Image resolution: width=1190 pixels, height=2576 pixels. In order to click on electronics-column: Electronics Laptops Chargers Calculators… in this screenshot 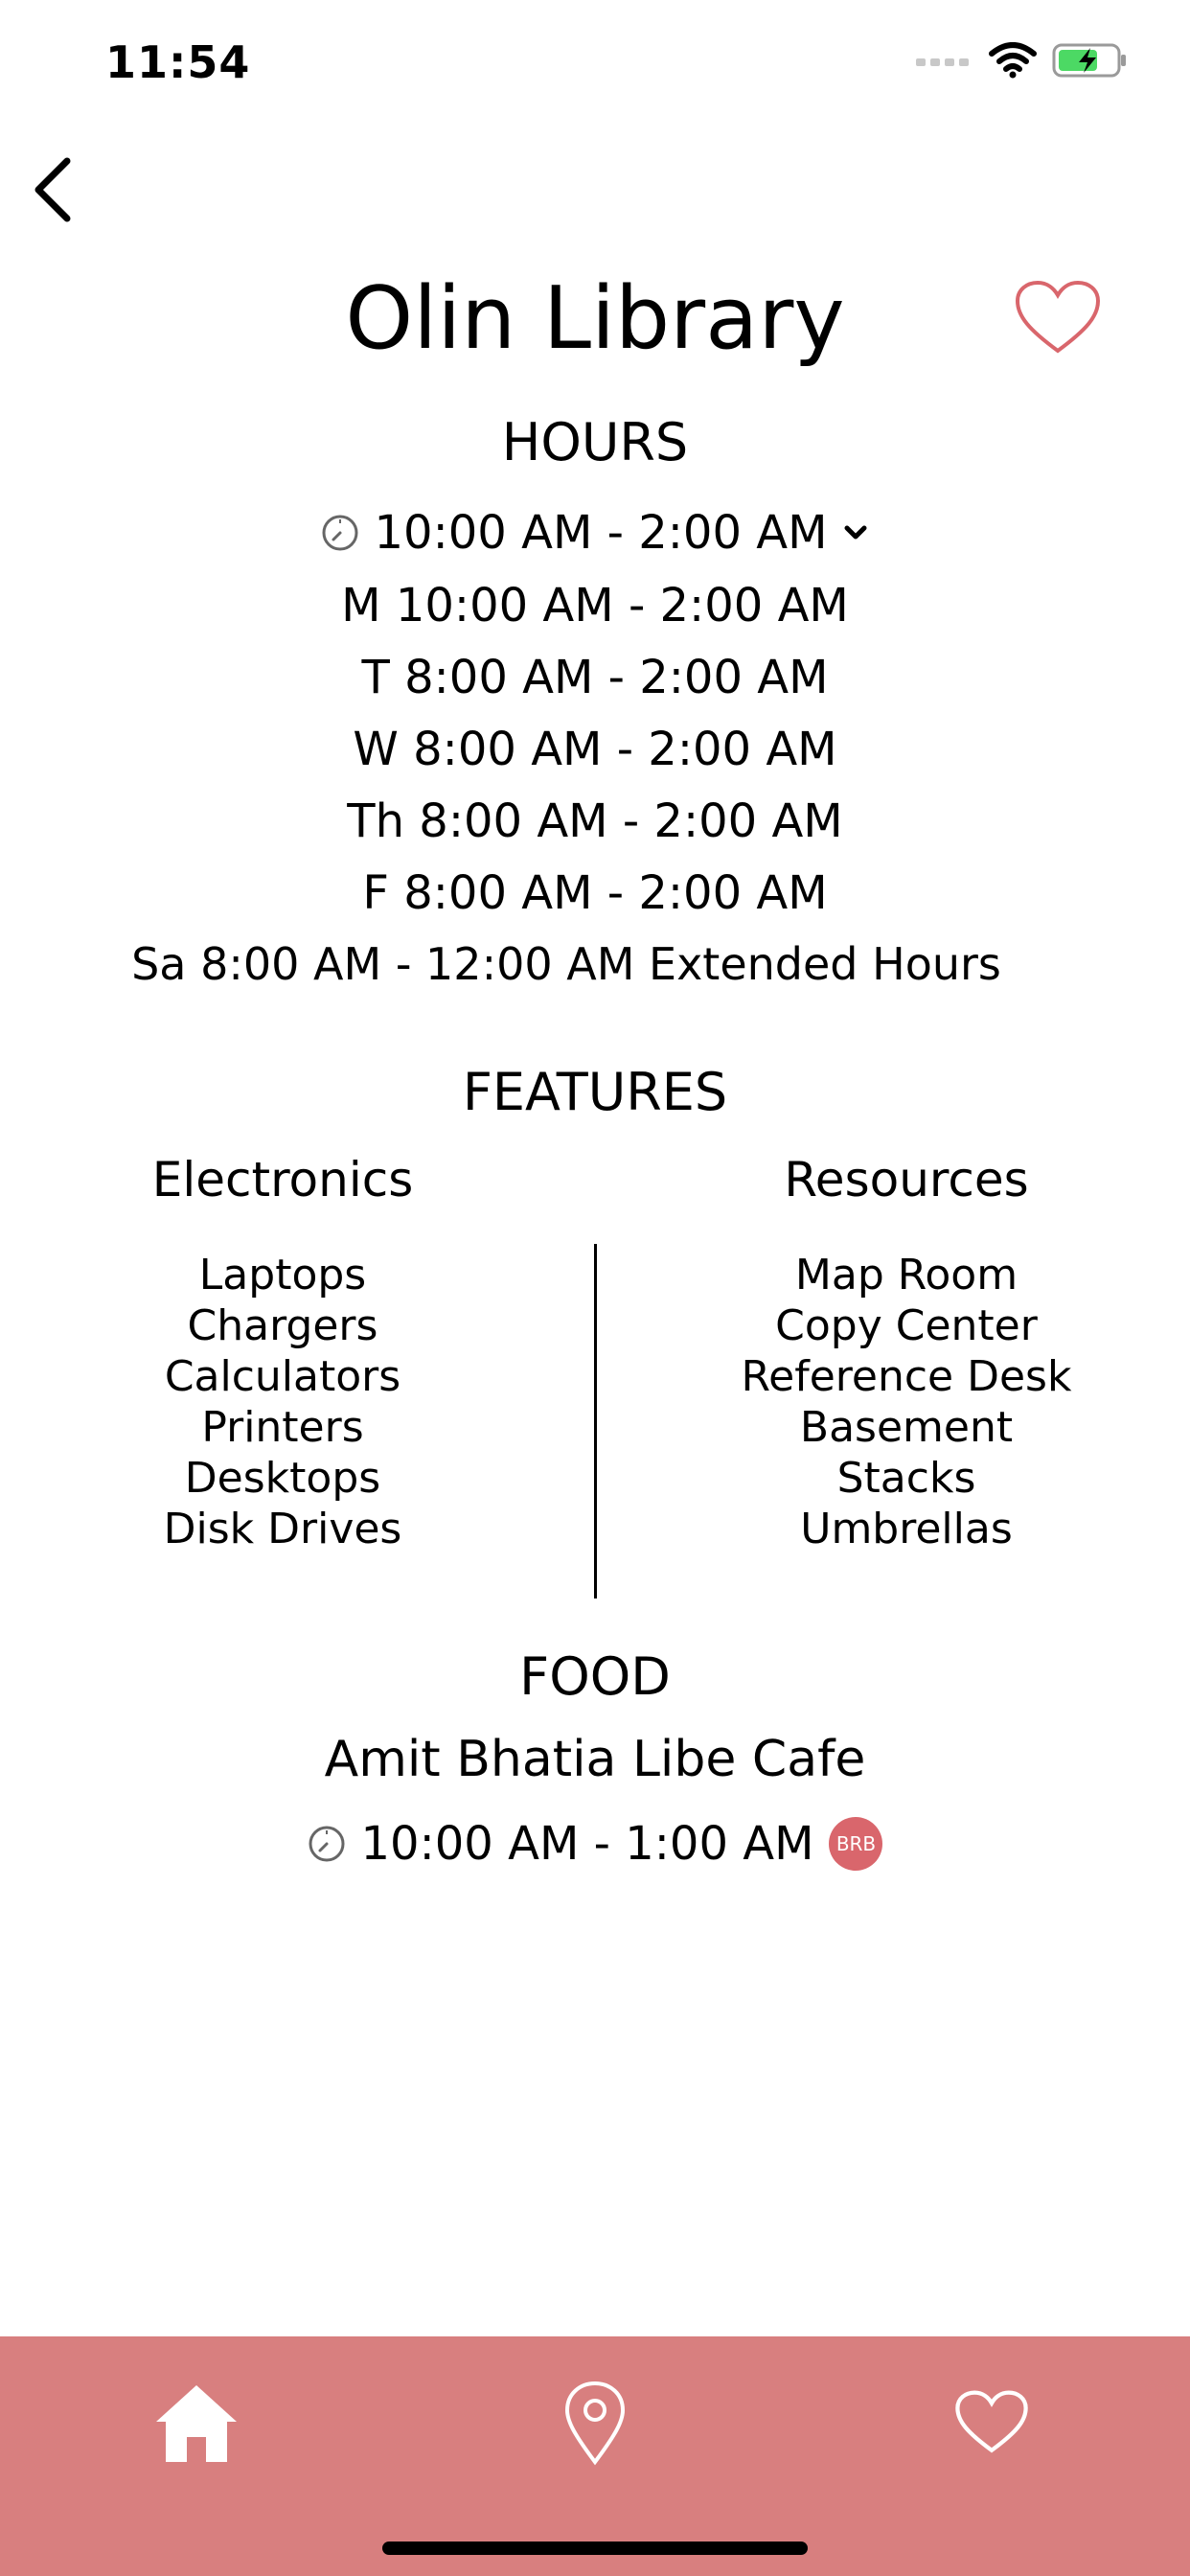, I will do `click(282, 1353)`.